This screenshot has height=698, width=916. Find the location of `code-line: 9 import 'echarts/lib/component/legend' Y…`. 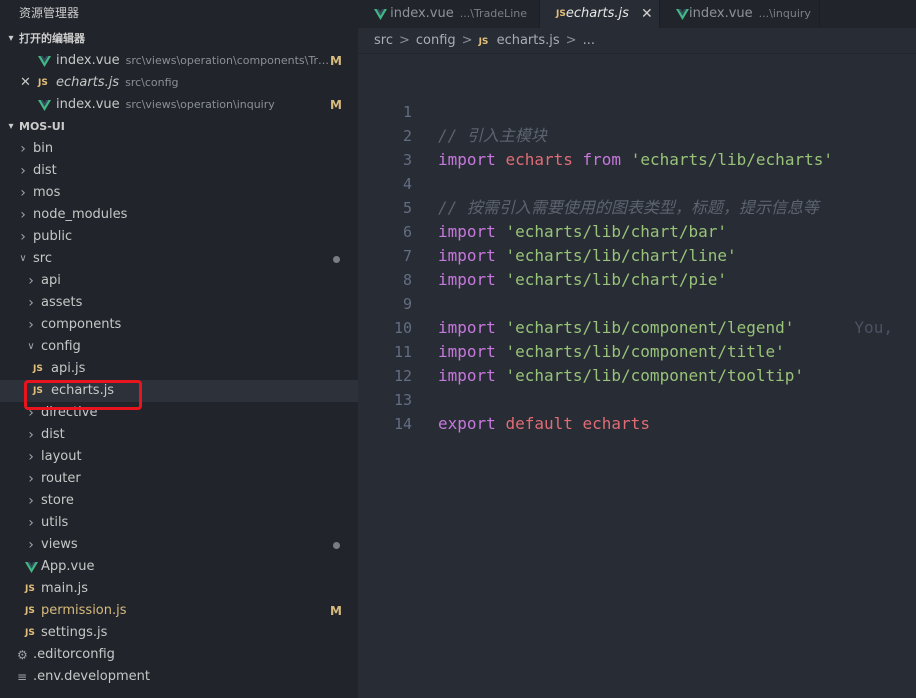

code-line: 9 import 'echarts/lib/component/legend' Y… is located at coordinates (637, 302).